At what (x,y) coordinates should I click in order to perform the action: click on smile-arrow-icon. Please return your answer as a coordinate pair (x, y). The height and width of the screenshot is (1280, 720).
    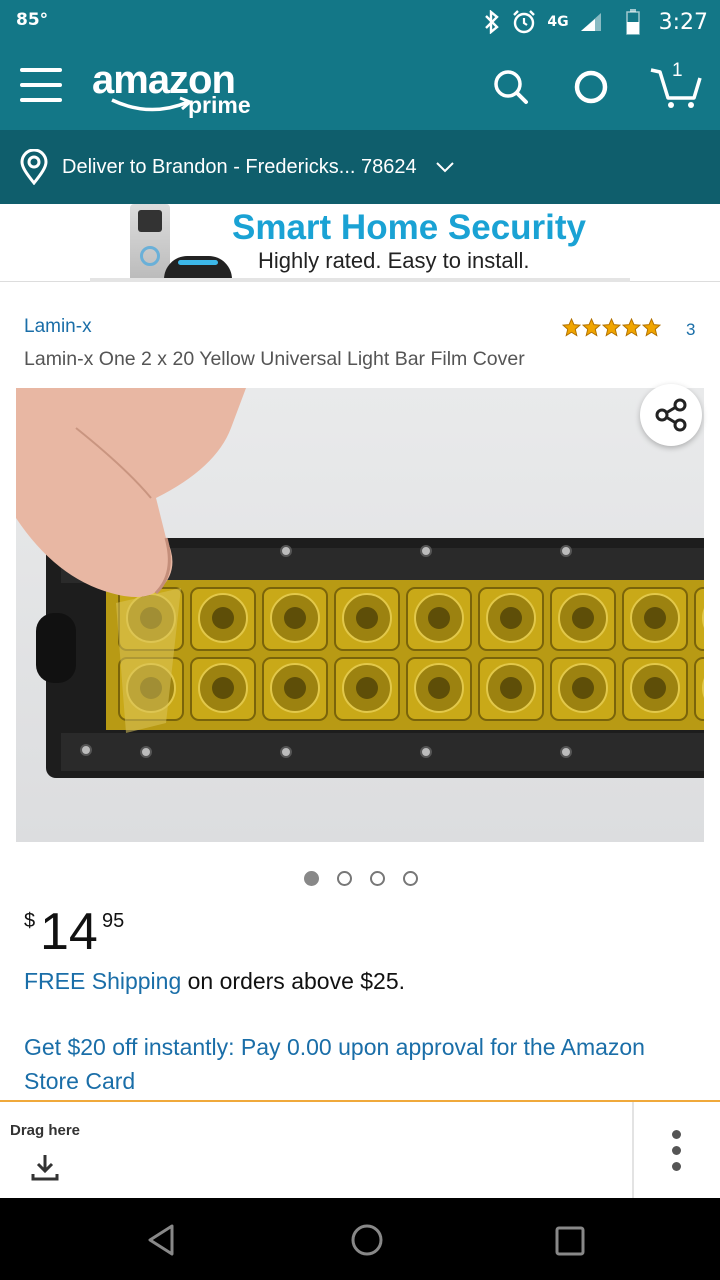
    Looking at the image, I should click on (152, 104).